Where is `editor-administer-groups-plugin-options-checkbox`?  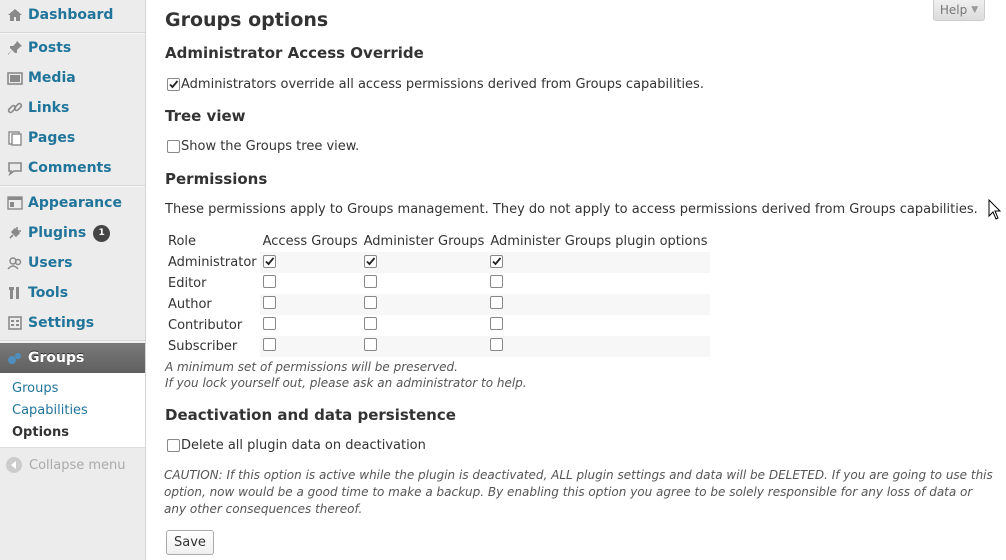 editor-administer-groups-plugin-options-checkbox is located at coordinates (497, 281).